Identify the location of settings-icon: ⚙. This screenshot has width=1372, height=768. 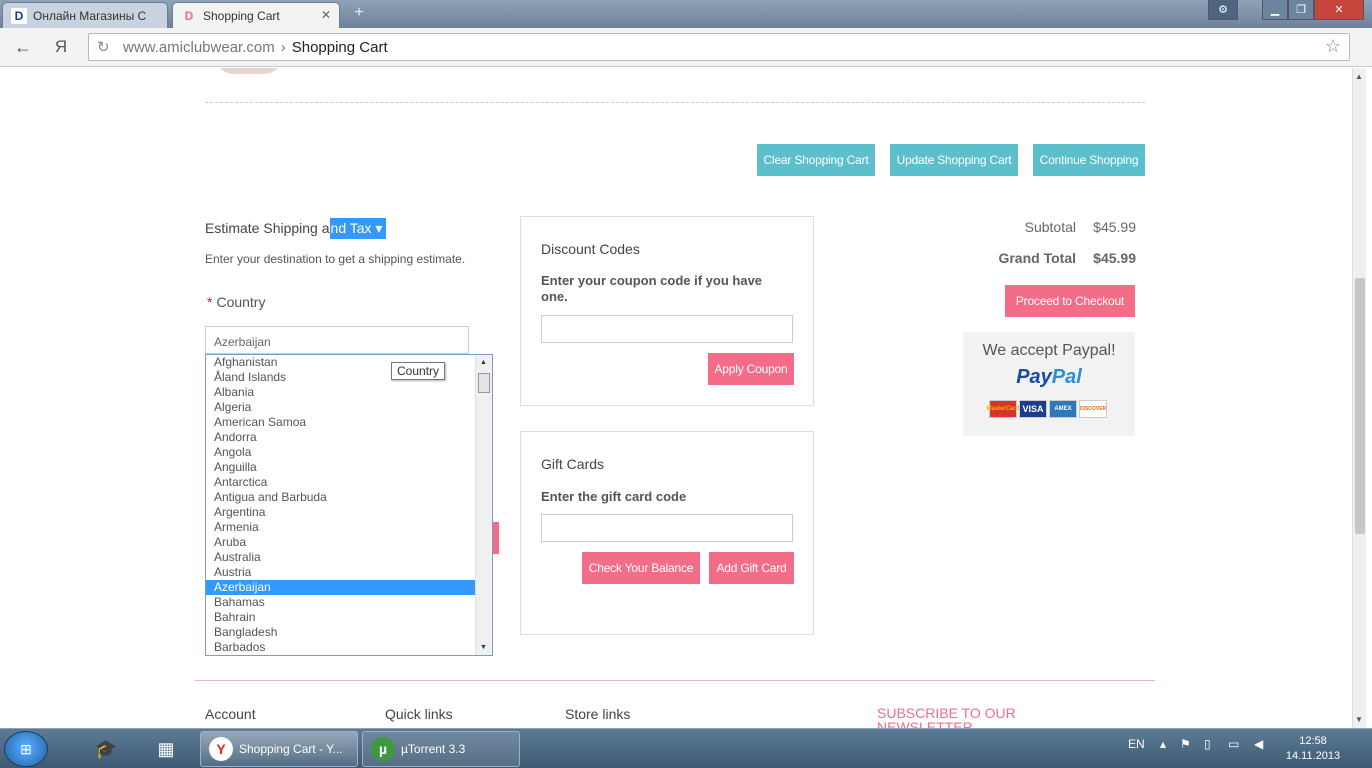
(1223, 10).